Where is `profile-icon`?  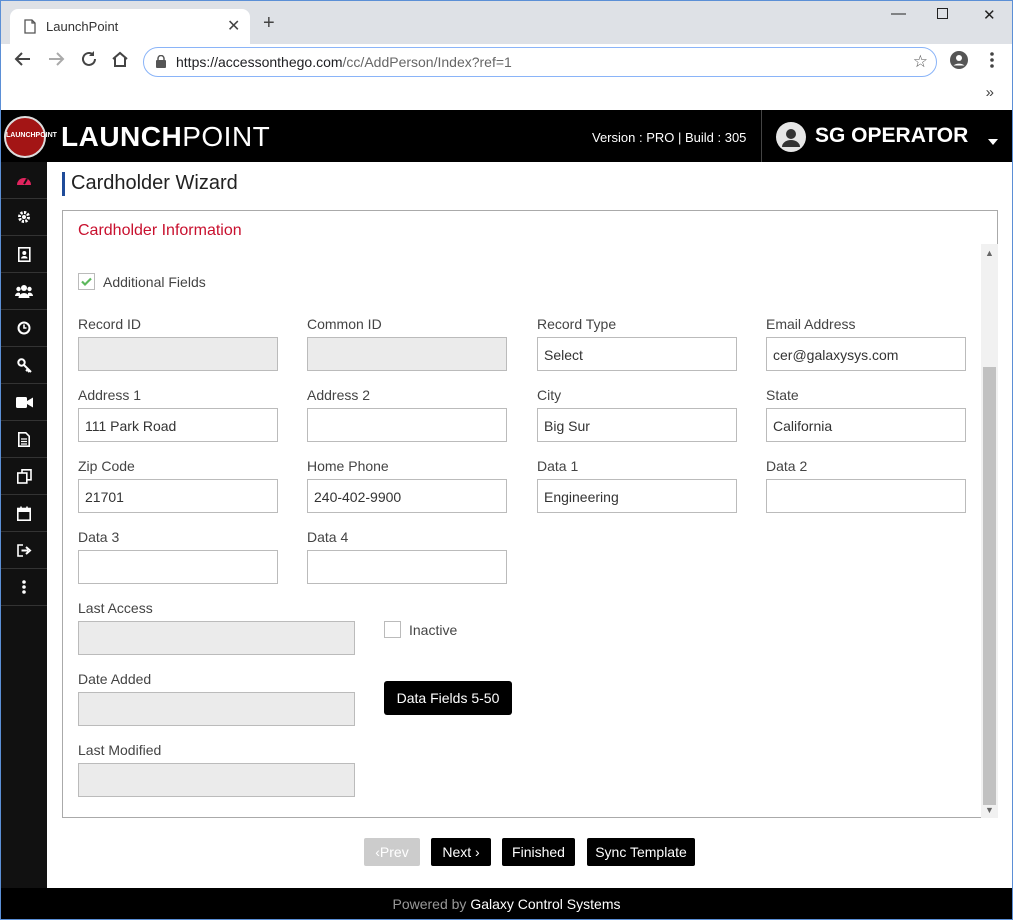 profile-icon is located at coordinates (959, 62).